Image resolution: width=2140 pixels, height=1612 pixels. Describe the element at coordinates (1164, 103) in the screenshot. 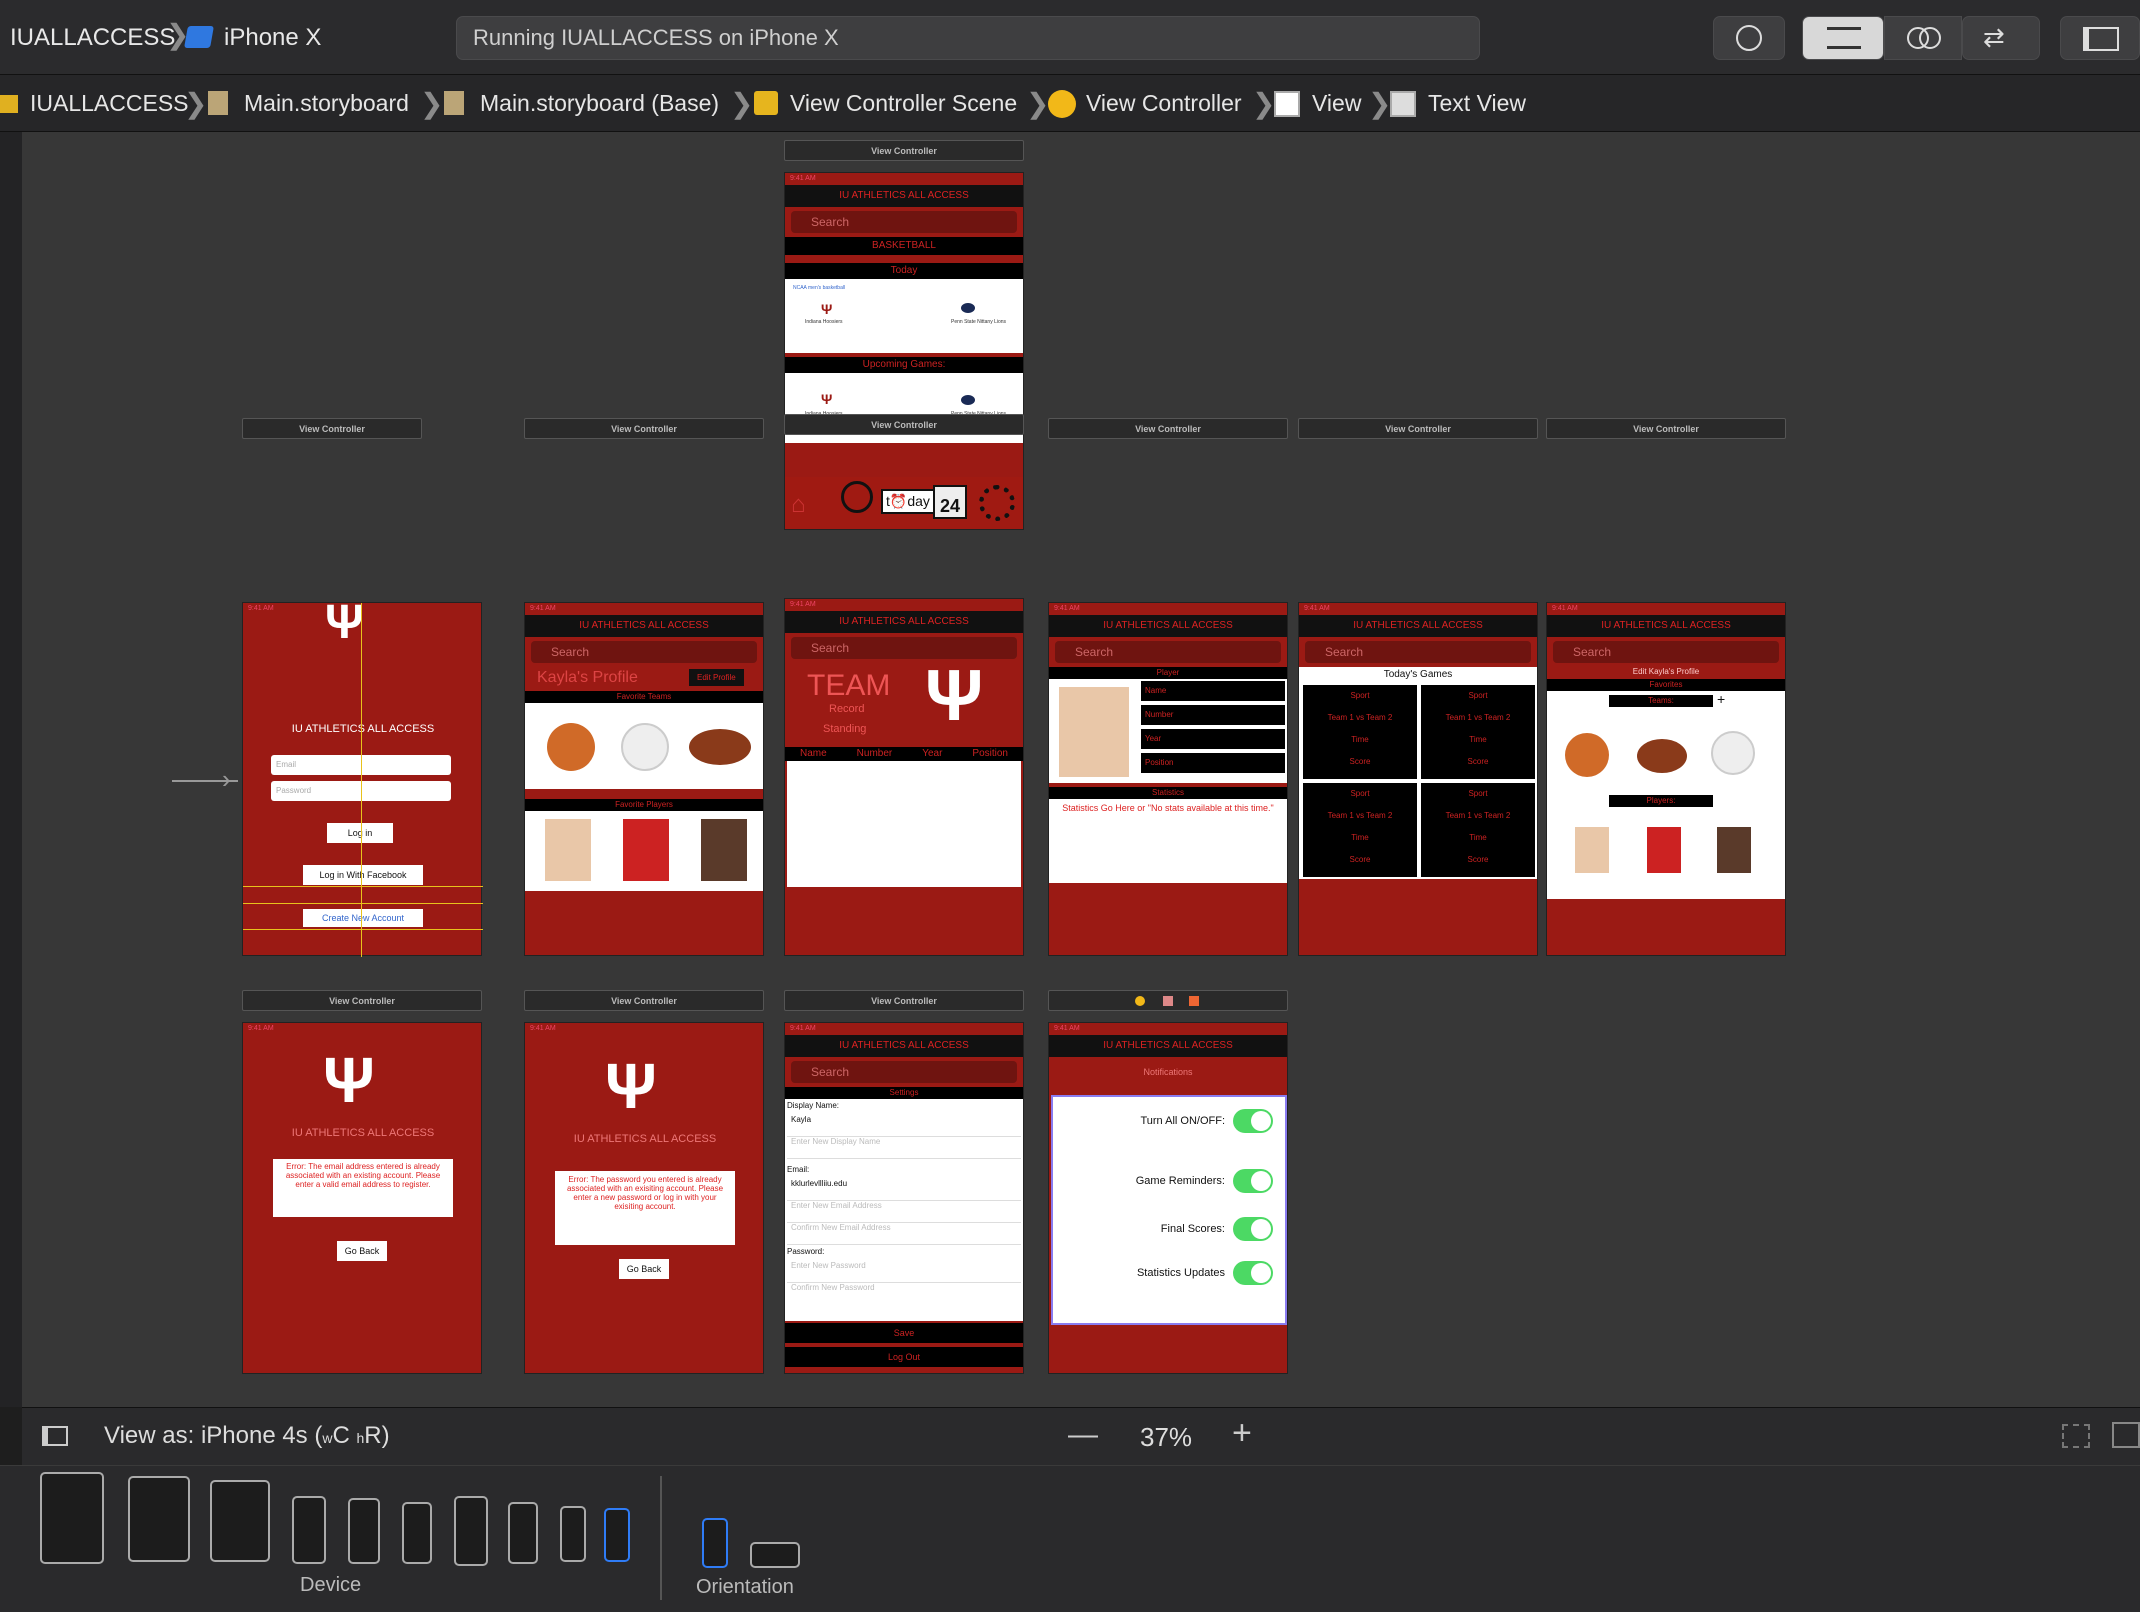

I see `jump-item-vc: View Controller` at that location.